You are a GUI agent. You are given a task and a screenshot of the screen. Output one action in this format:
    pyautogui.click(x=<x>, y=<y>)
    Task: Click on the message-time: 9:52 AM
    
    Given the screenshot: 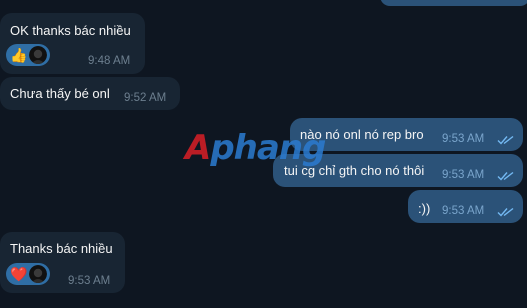 What is the action you would take?
    pyautogui.click(x=145, y=98)
    